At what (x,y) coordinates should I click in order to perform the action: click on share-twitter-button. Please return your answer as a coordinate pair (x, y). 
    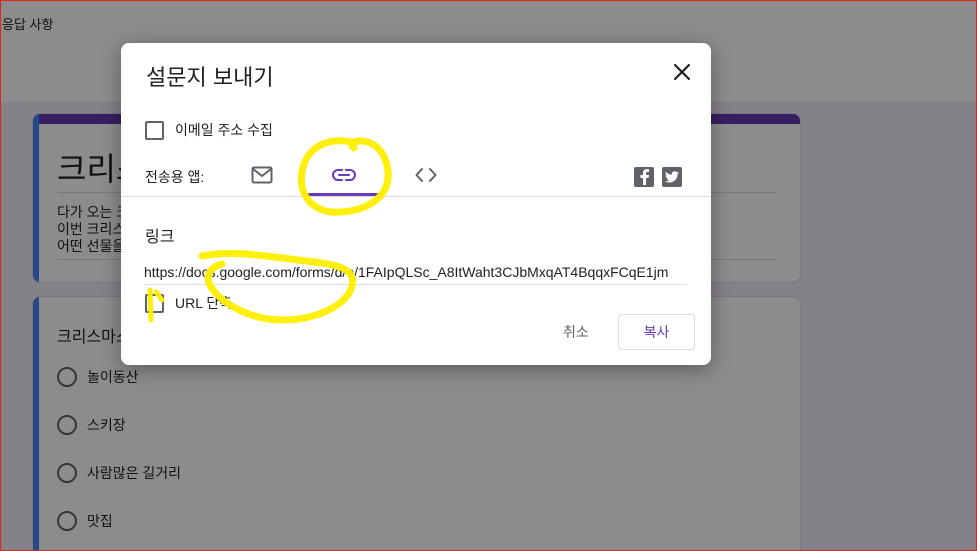
    Looking at the image, I should click on (672, 177).